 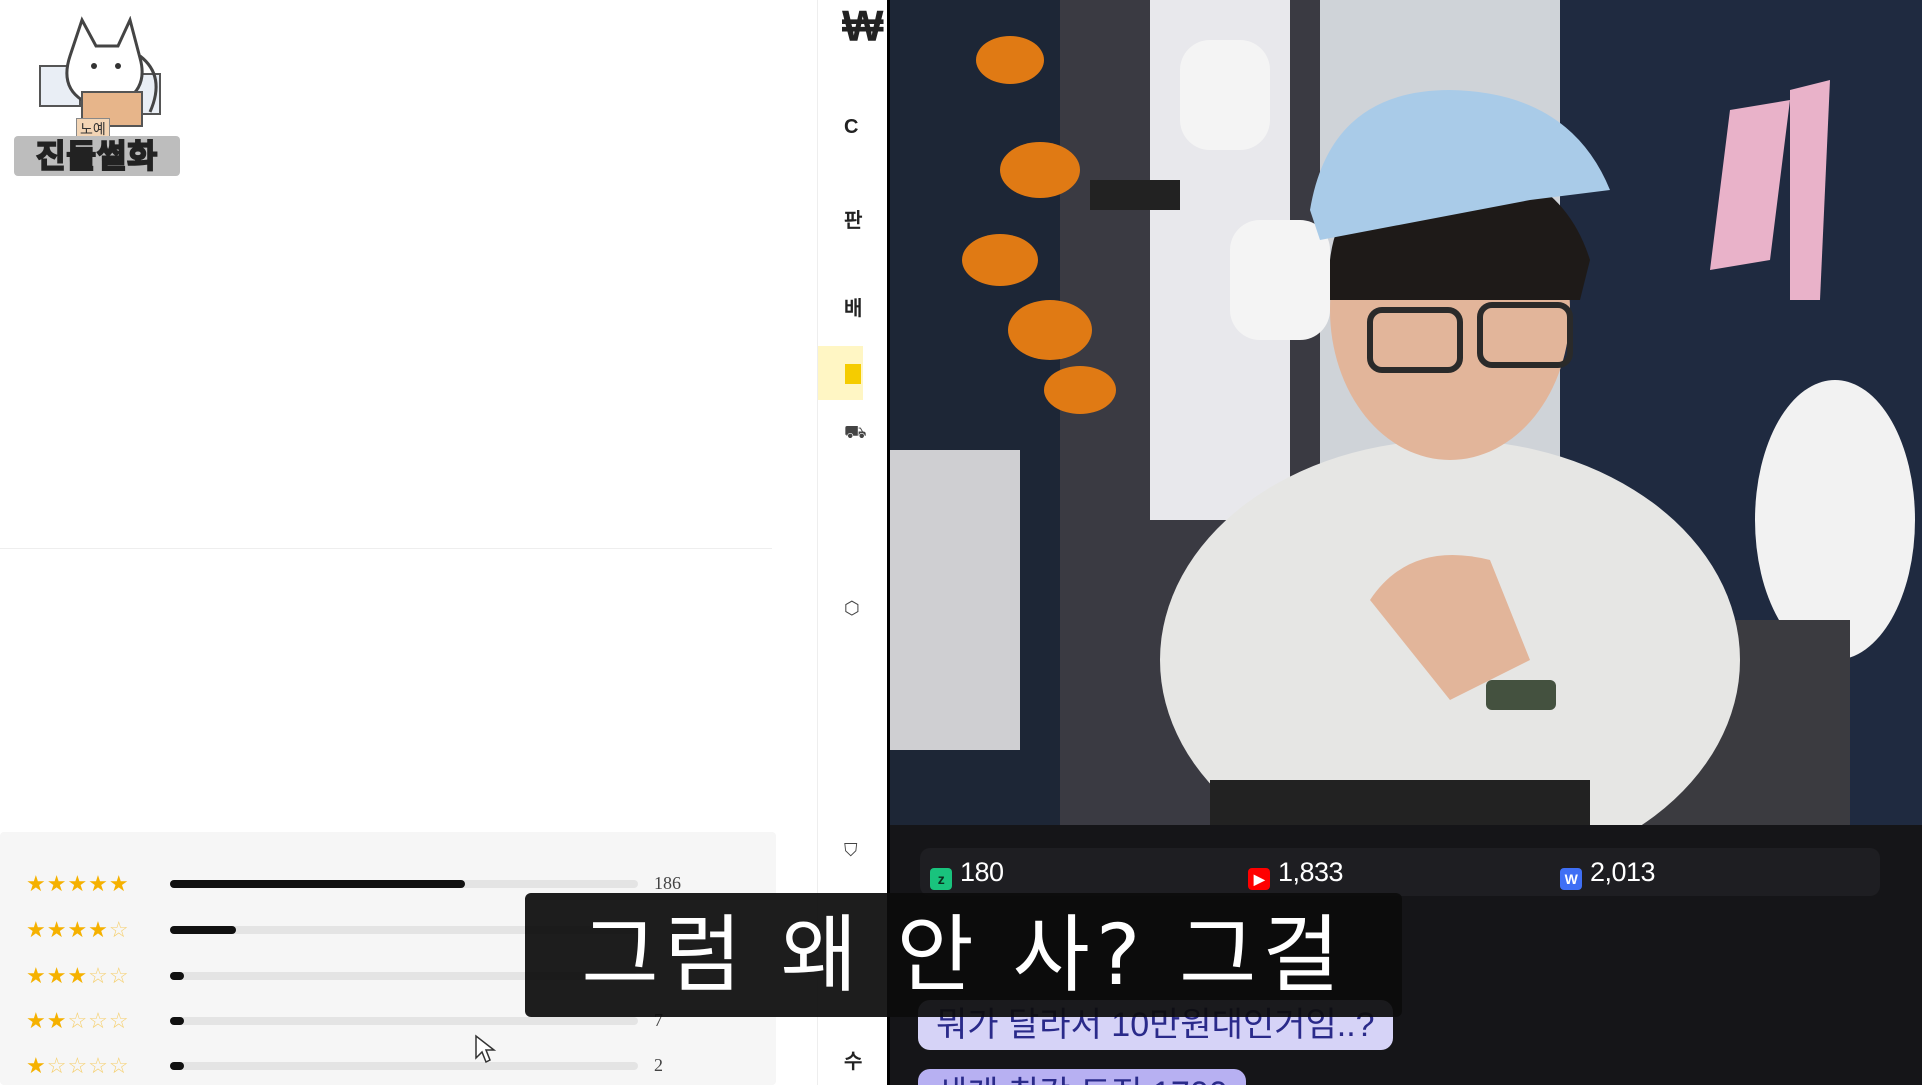 What do you see at coordinates (967, 874) in the screenshot?
I see `viewer-stat-chzzk: z 180` at bounding box center [967, 874].